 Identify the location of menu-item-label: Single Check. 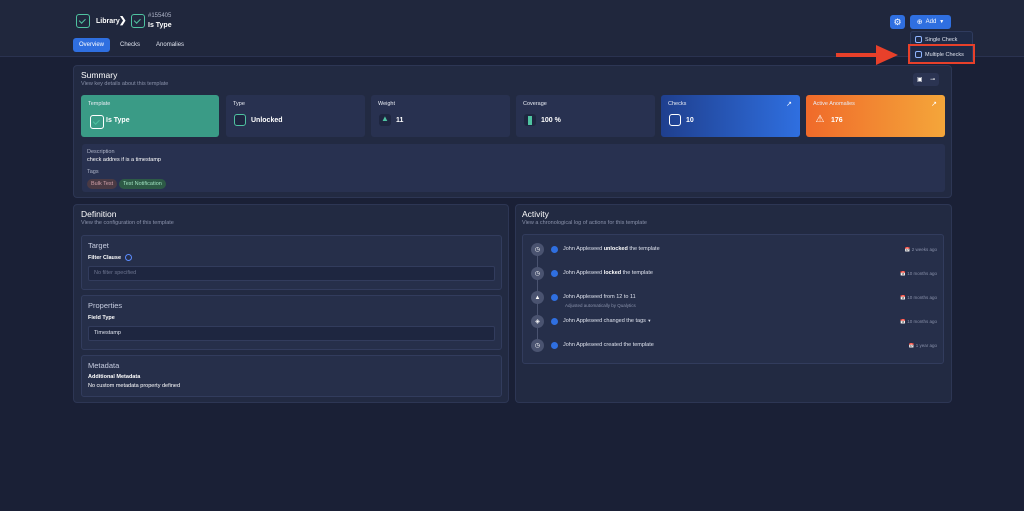
(941, 39).